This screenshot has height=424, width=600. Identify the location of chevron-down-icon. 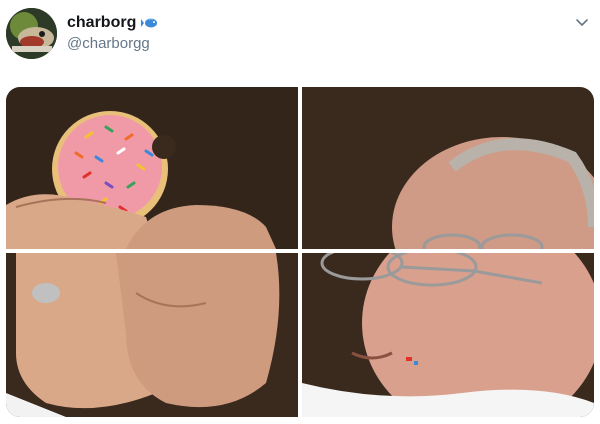
(582, 22).